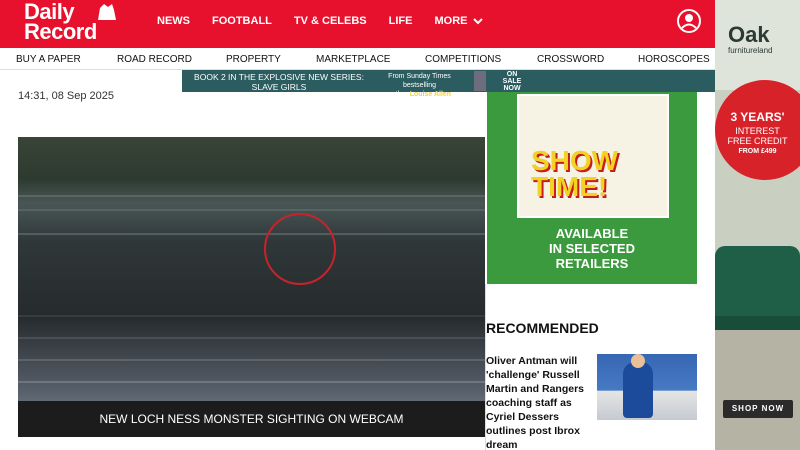 This screenshot has height=450, width=800. I want to click on article-timestamp: 14:31, 08 Sep 2025, so click(66, 96).